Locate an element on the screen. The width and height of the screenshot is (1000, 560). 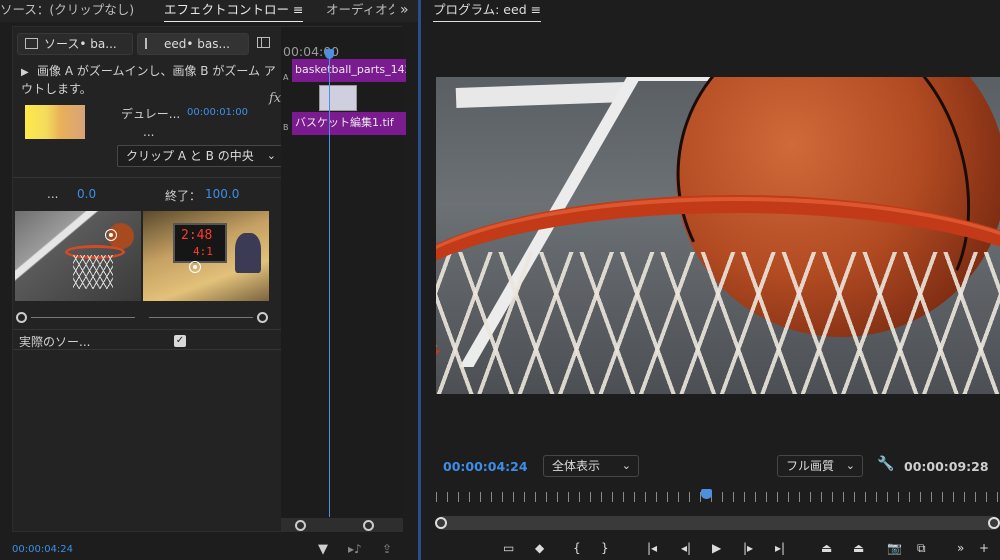
time-ruler is located at coordinates (718, 497).